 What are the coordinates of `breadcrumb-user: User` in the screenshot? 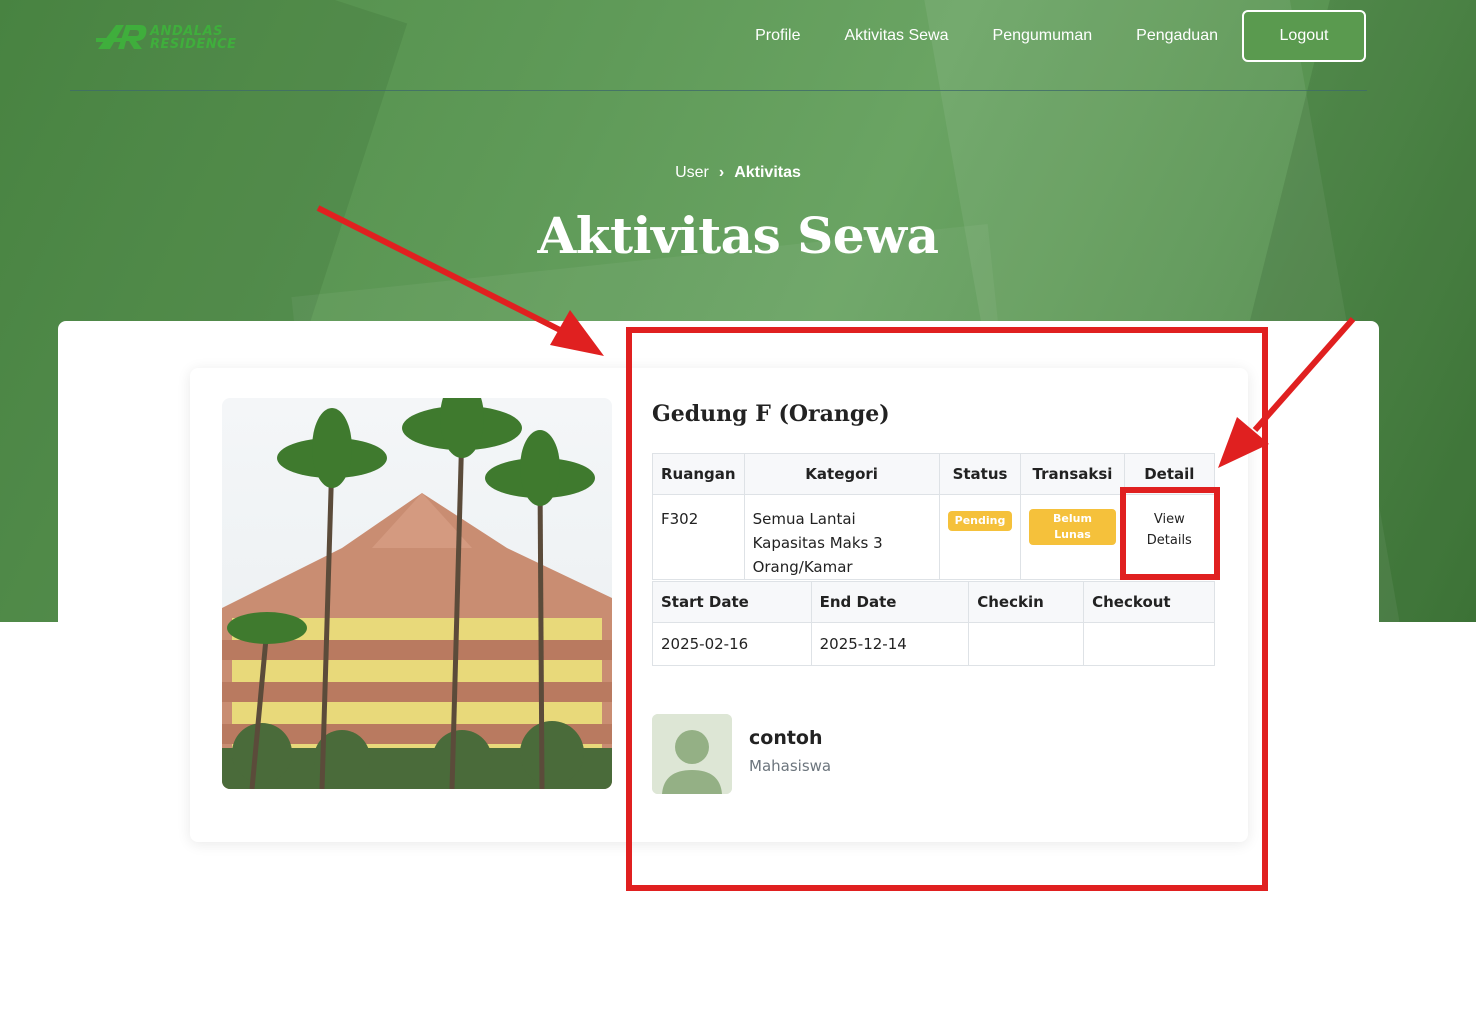 It's located at (692, 172).